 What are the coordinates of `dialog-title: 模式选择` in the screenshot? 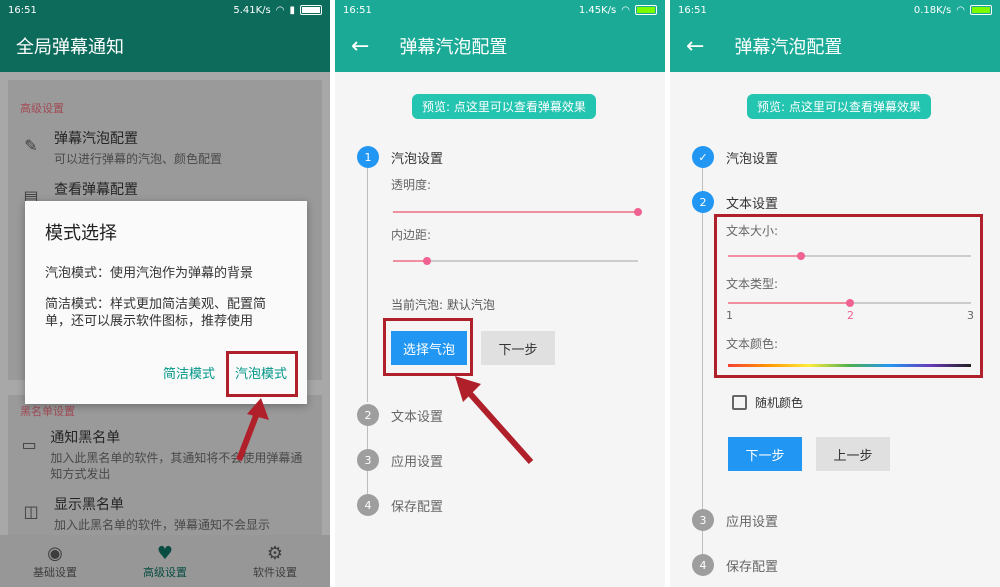 It's located at (81, 233).